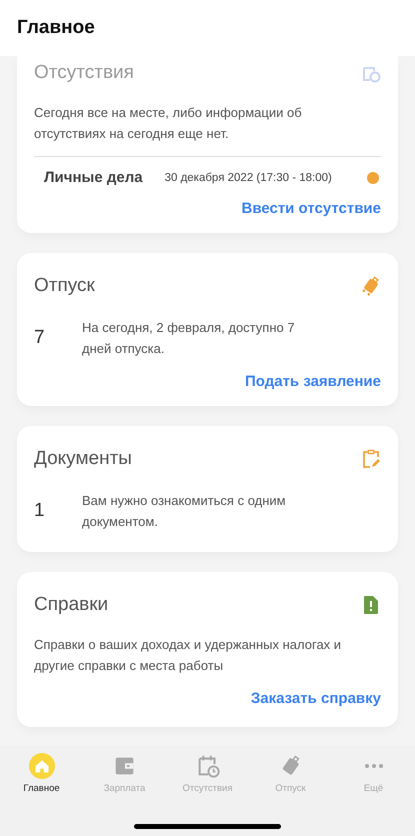 Image resolution: width=415 pixels, height=836 pixels. Describe the element at coordinates (371, 459) in the screenshot. I see `clipboard-edit-icon` at that location.